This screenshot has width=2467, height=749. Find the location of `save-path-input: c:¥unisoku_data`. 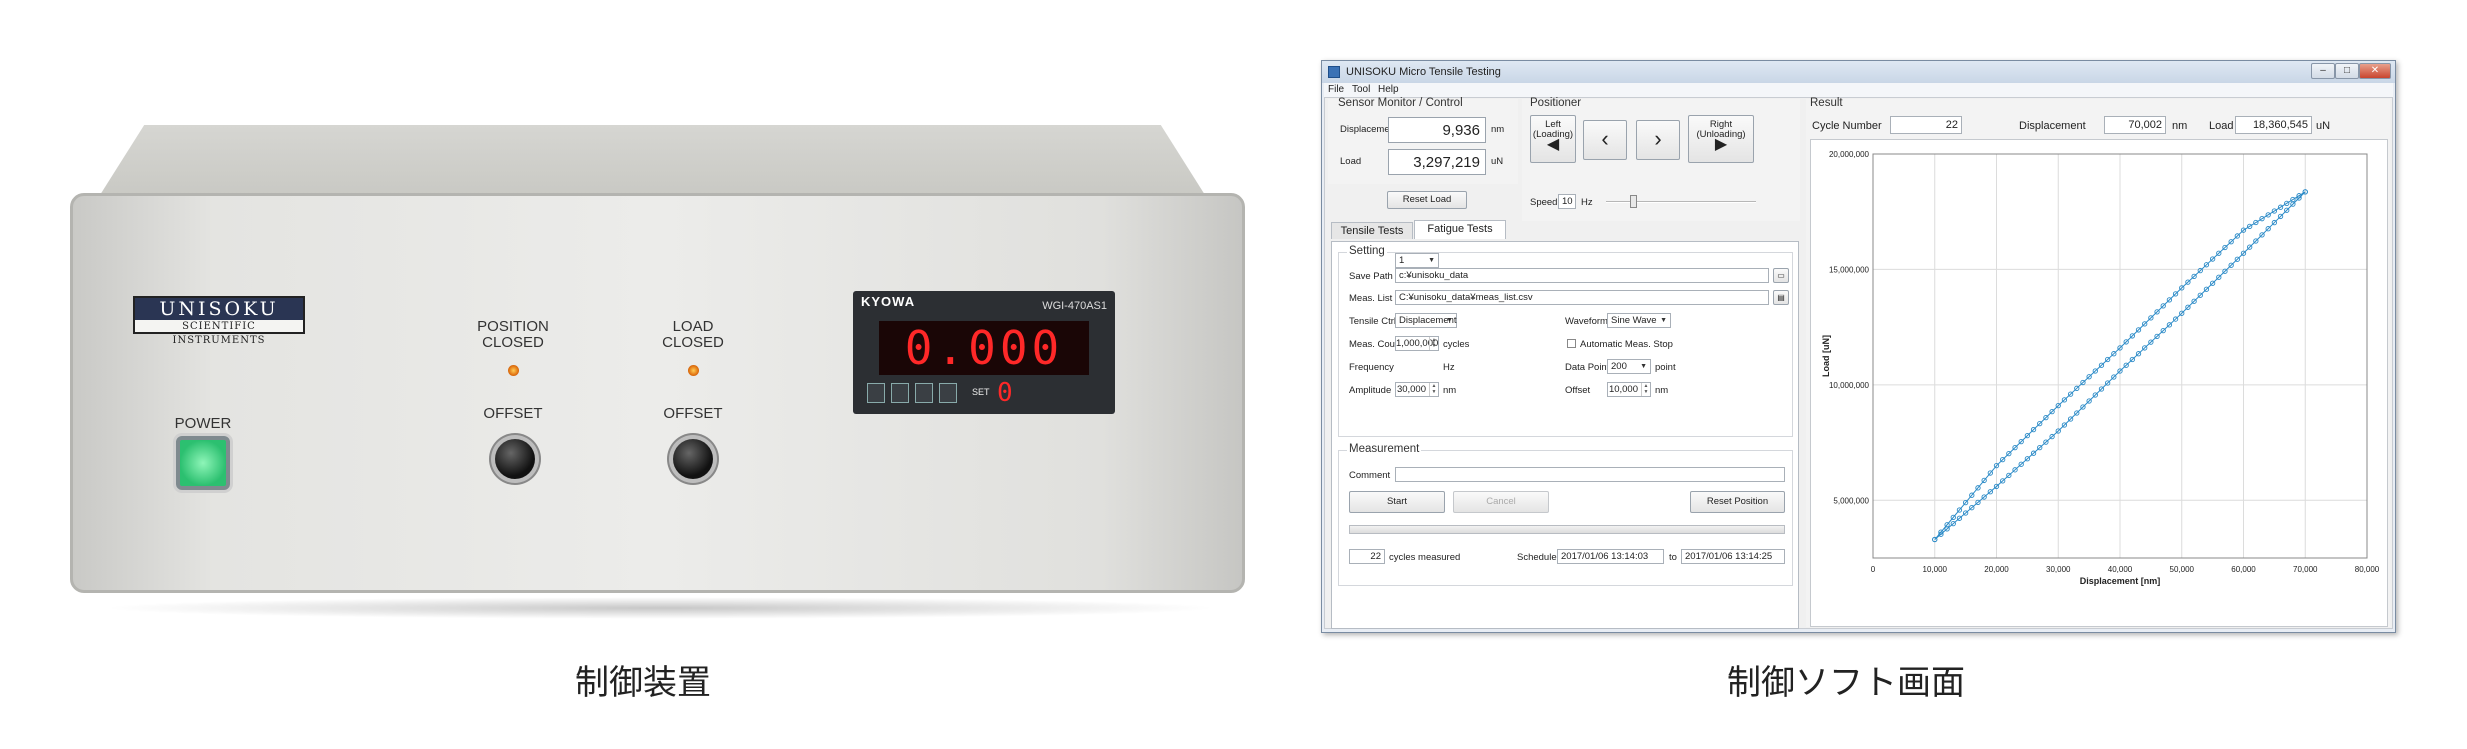

save-path-input: c:¥unisoku_data is located at coordinates (1582, 275).